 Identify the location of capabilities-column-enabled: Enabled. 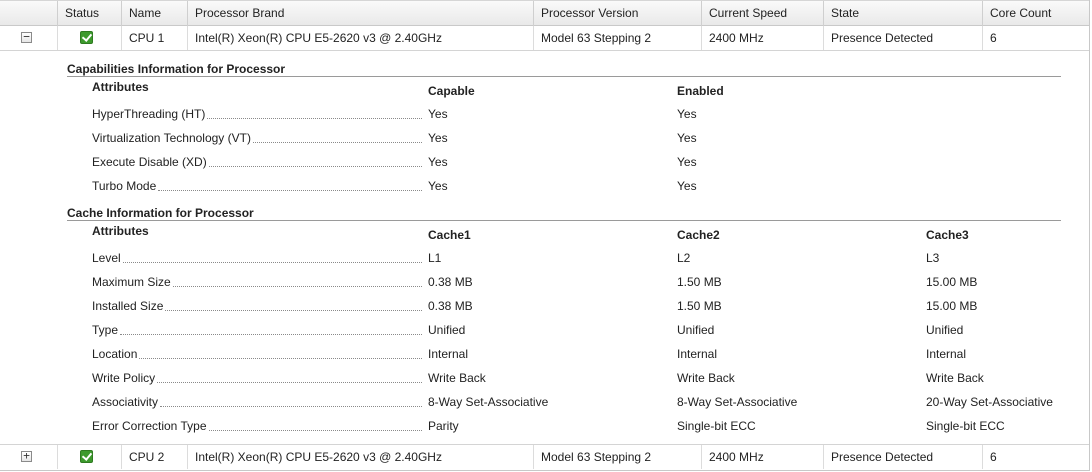
(700, 91).